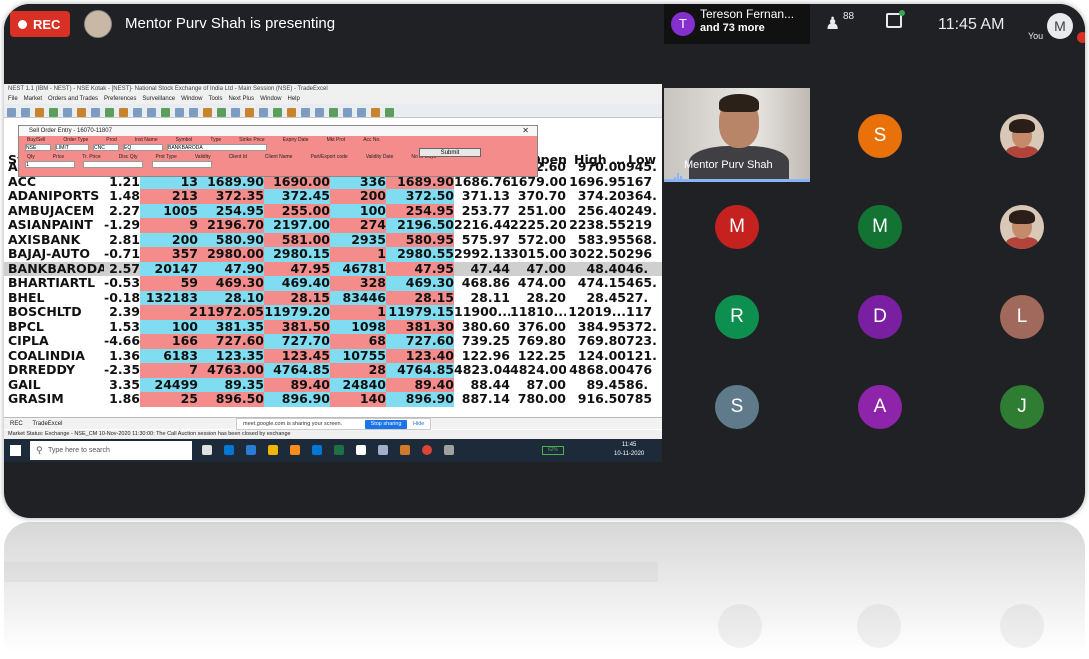  What do you see at coordinates (207, 450) in the screenshot?
I see `task-view-icon` at bounding box center [207, 450].